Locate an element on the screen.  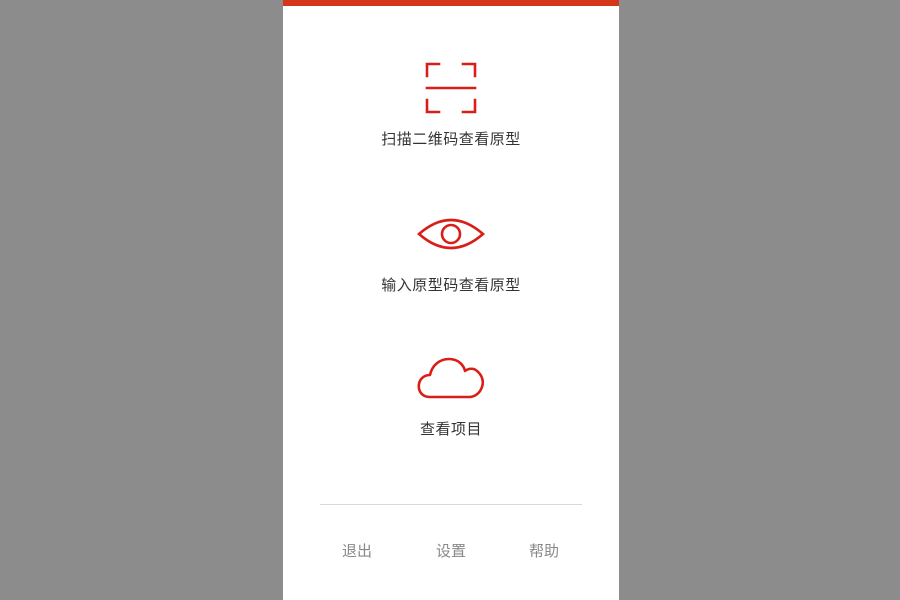
scan-qr-label: 扫描二维码查看原型 is located at coordinates (451, 139).